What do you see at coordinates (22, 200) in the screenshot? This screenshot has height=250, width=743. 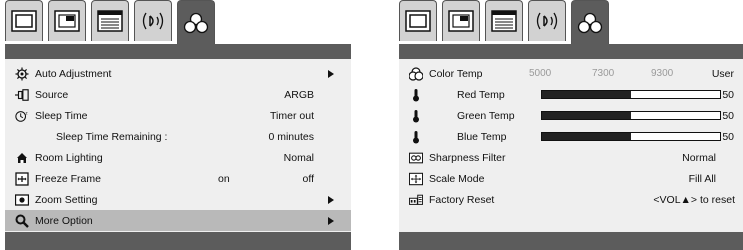 I see `zoom-setting-icon` at bounding box center [22, 200].